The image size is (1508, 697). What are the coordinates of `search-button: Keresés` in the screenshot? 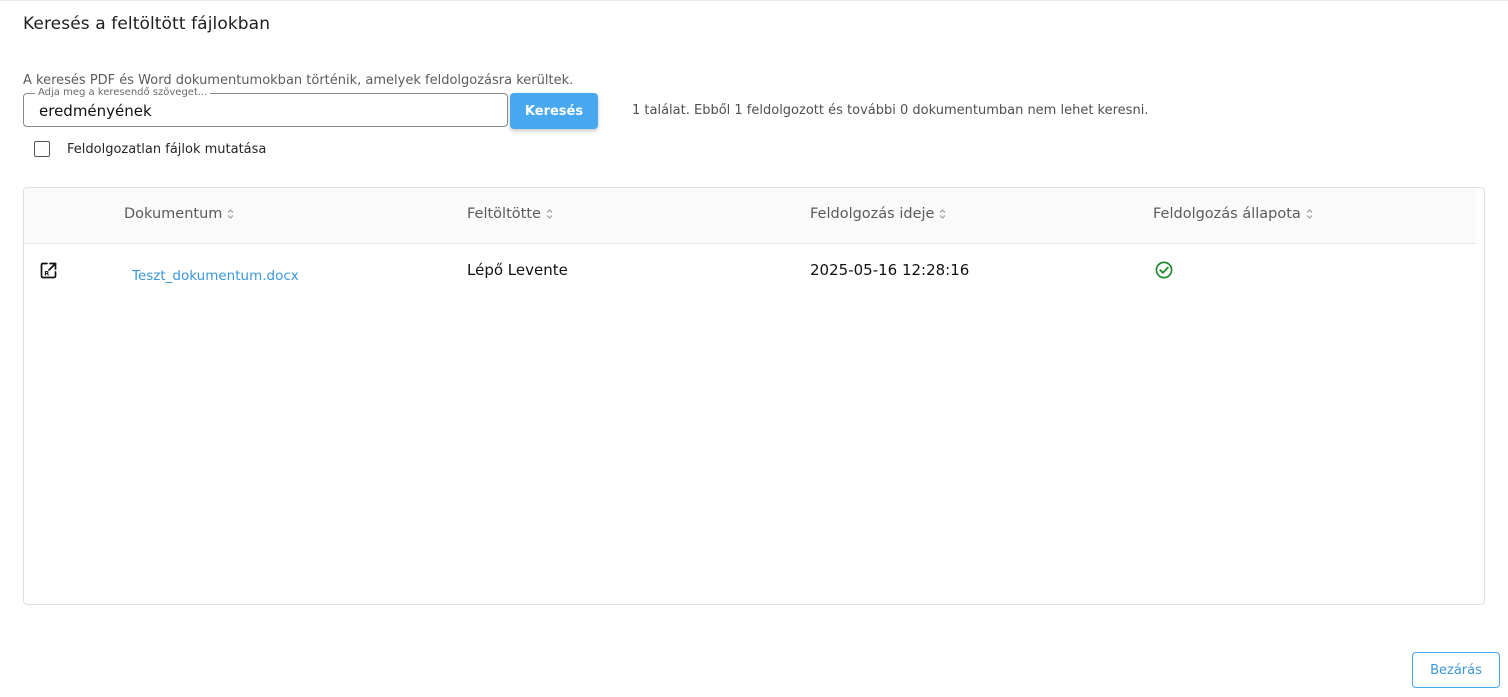 It's located at (554, 111).